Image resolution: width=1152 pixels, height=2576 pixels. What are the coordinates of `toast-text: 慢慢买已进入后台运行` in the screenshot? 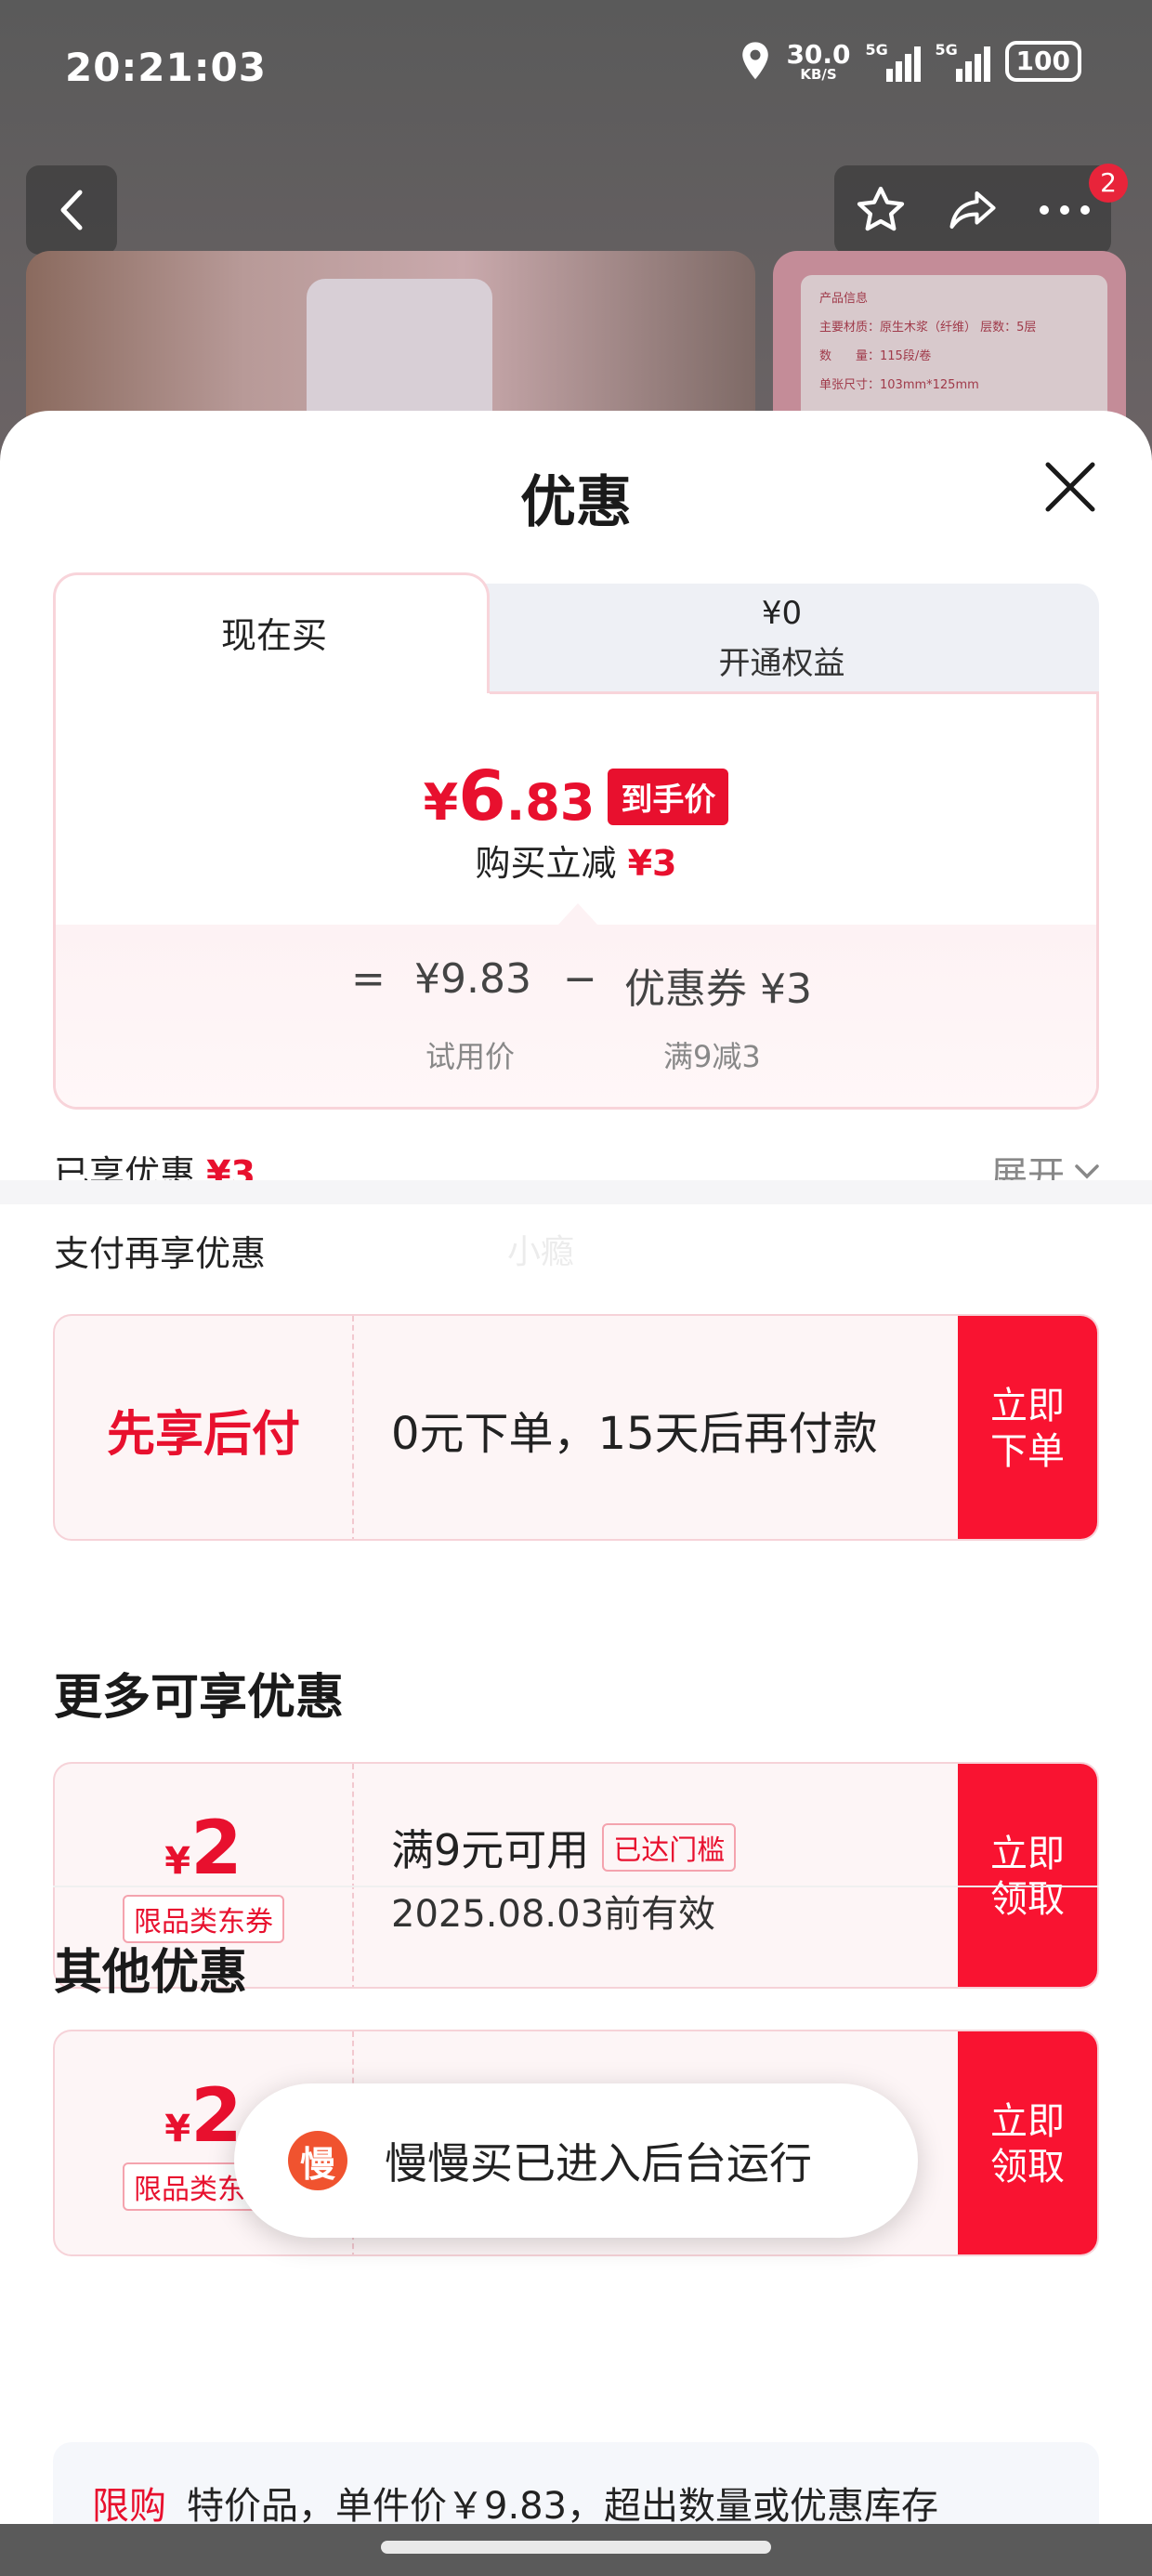 It's located at (598, 2163).